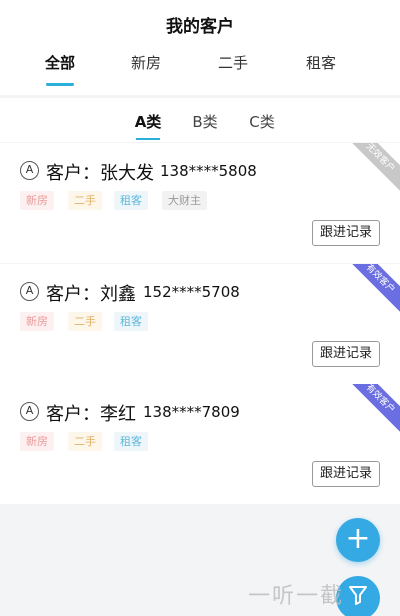  I want to click on grade-tabs: A类 B类 C类, so click(200, 120).